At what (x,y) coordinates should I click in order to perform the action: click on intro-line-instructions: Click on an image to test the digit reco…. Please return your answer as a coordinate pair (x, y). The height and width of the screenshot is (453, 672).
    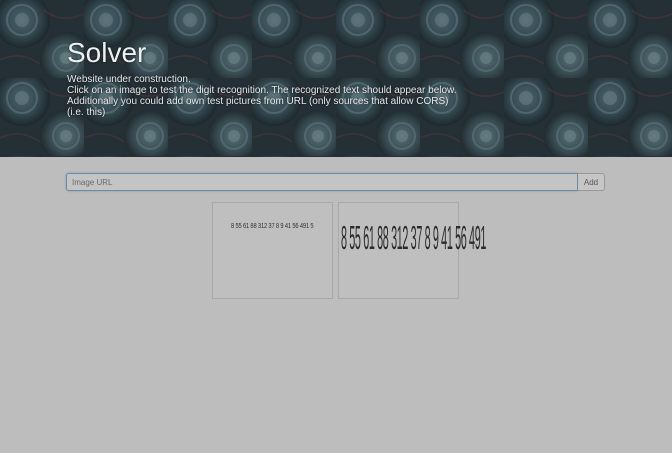
    Looking at the image, I should click on (262, 90).